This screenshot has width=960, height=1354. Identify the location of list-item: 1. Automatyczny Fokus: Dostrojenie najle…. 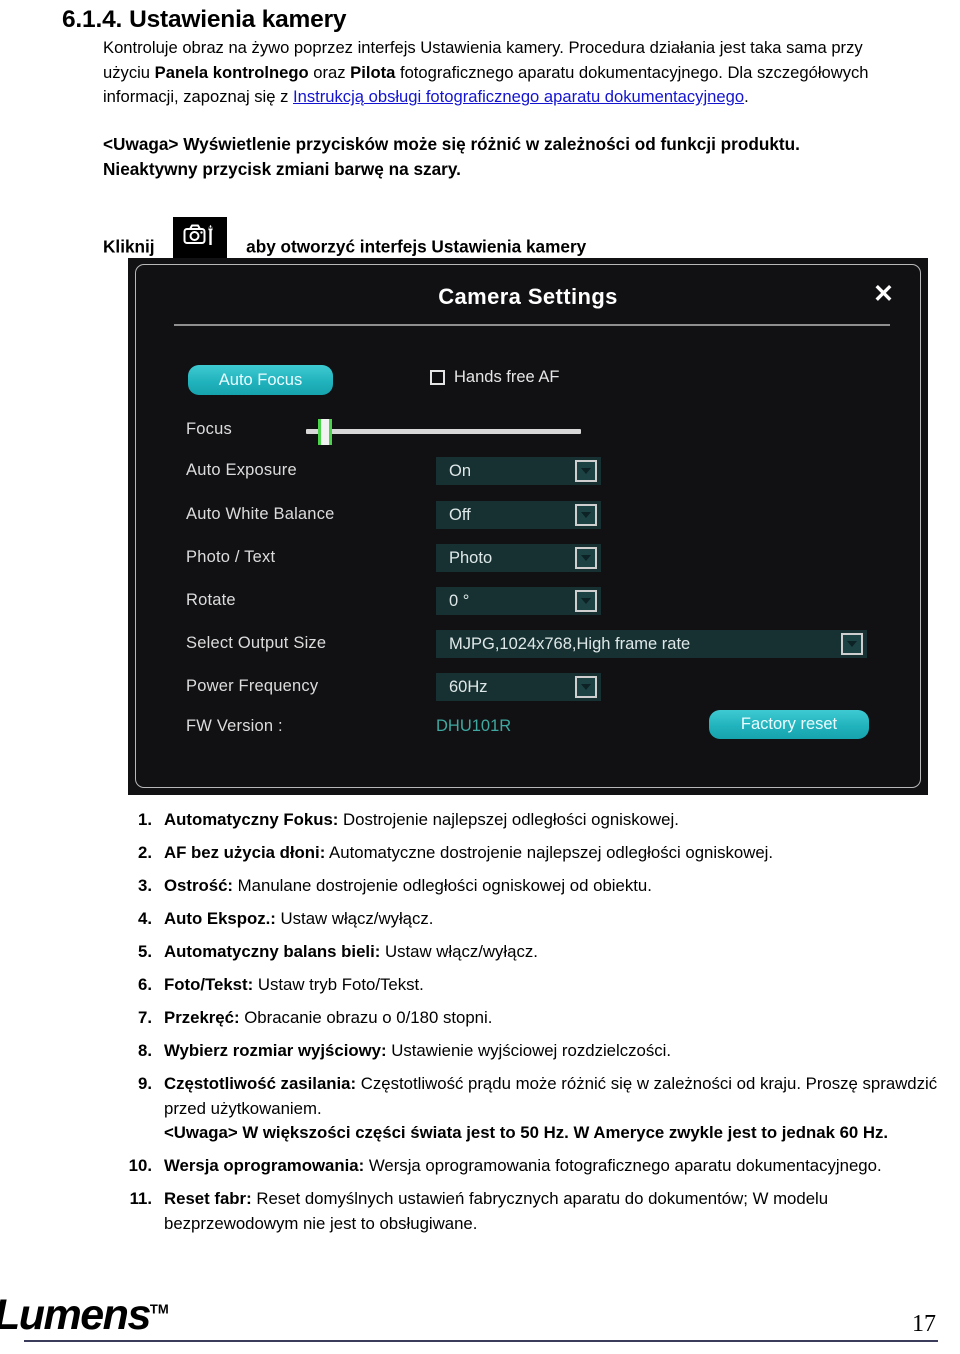
(530, 820).